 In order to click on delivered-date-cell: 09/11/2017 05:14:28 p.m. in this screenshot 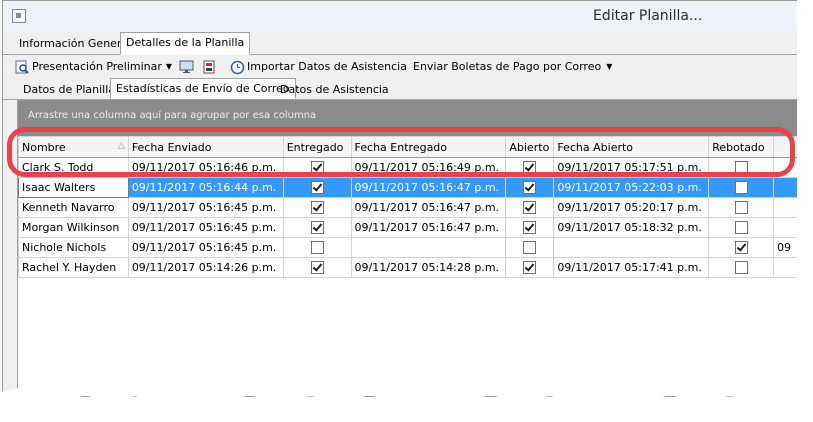, I will do `click(428, 267)`.